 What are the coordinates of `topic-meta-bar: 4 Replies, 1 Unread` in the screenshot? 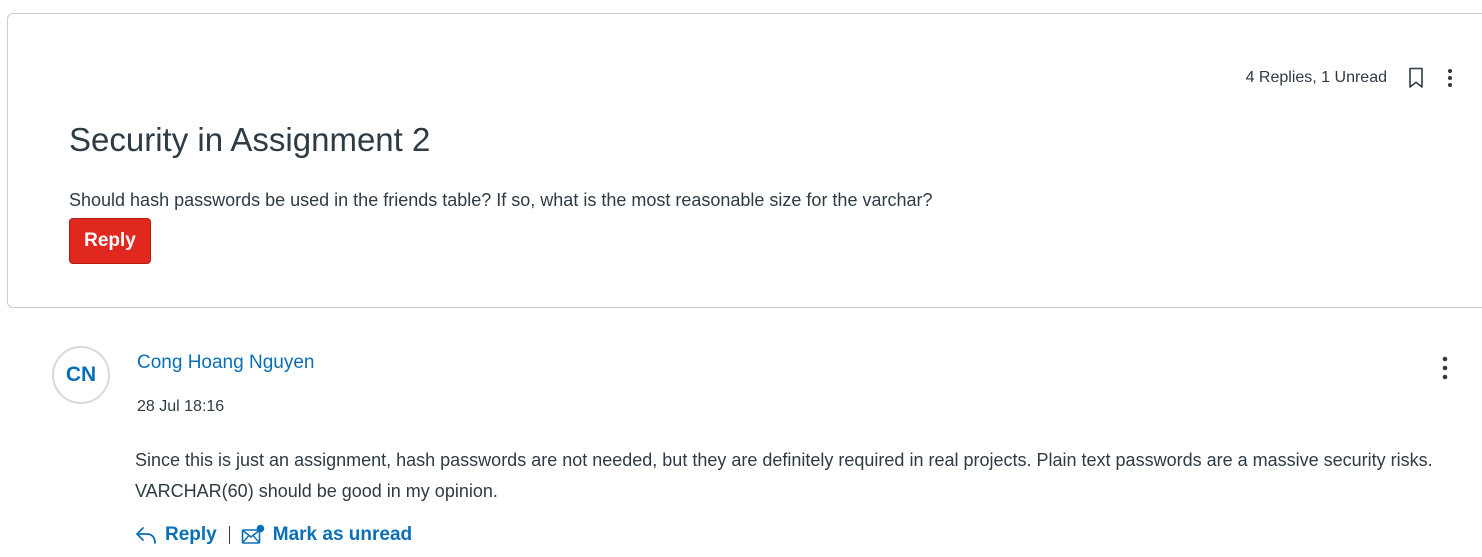 It's located at (1353, 78).